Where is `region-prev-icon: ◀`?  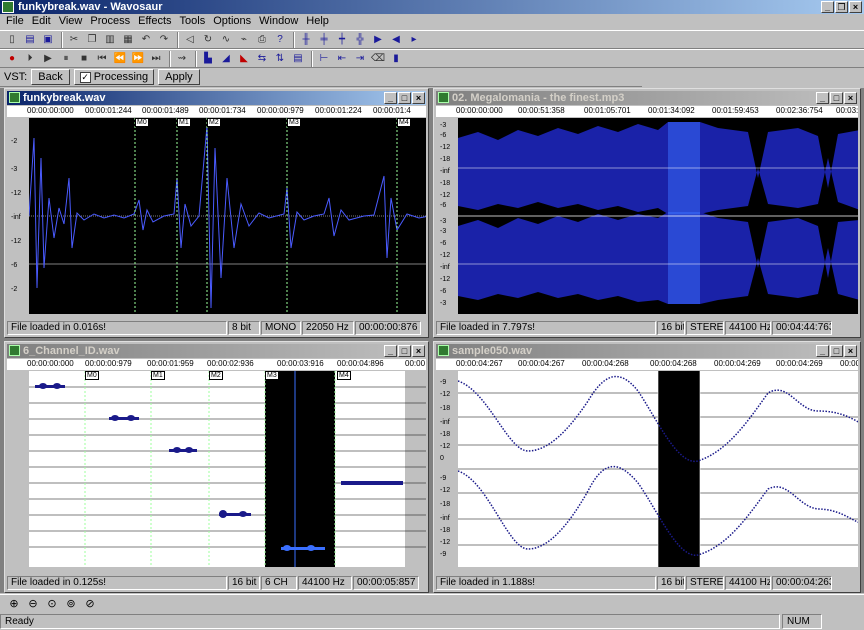
region-prev-icon: ◀ is located at coordinates (396, 40).